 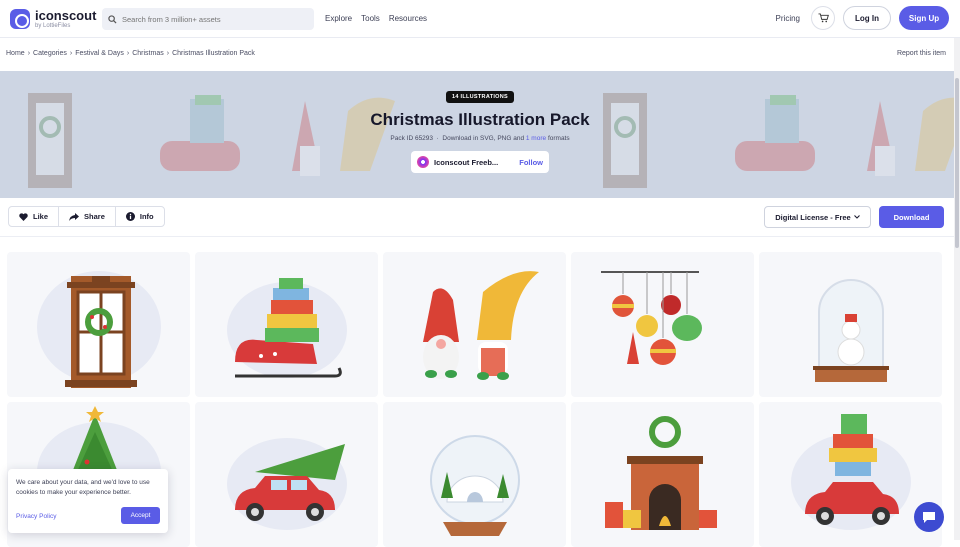 I want to click on cart-button, so click(x=823, y=18).